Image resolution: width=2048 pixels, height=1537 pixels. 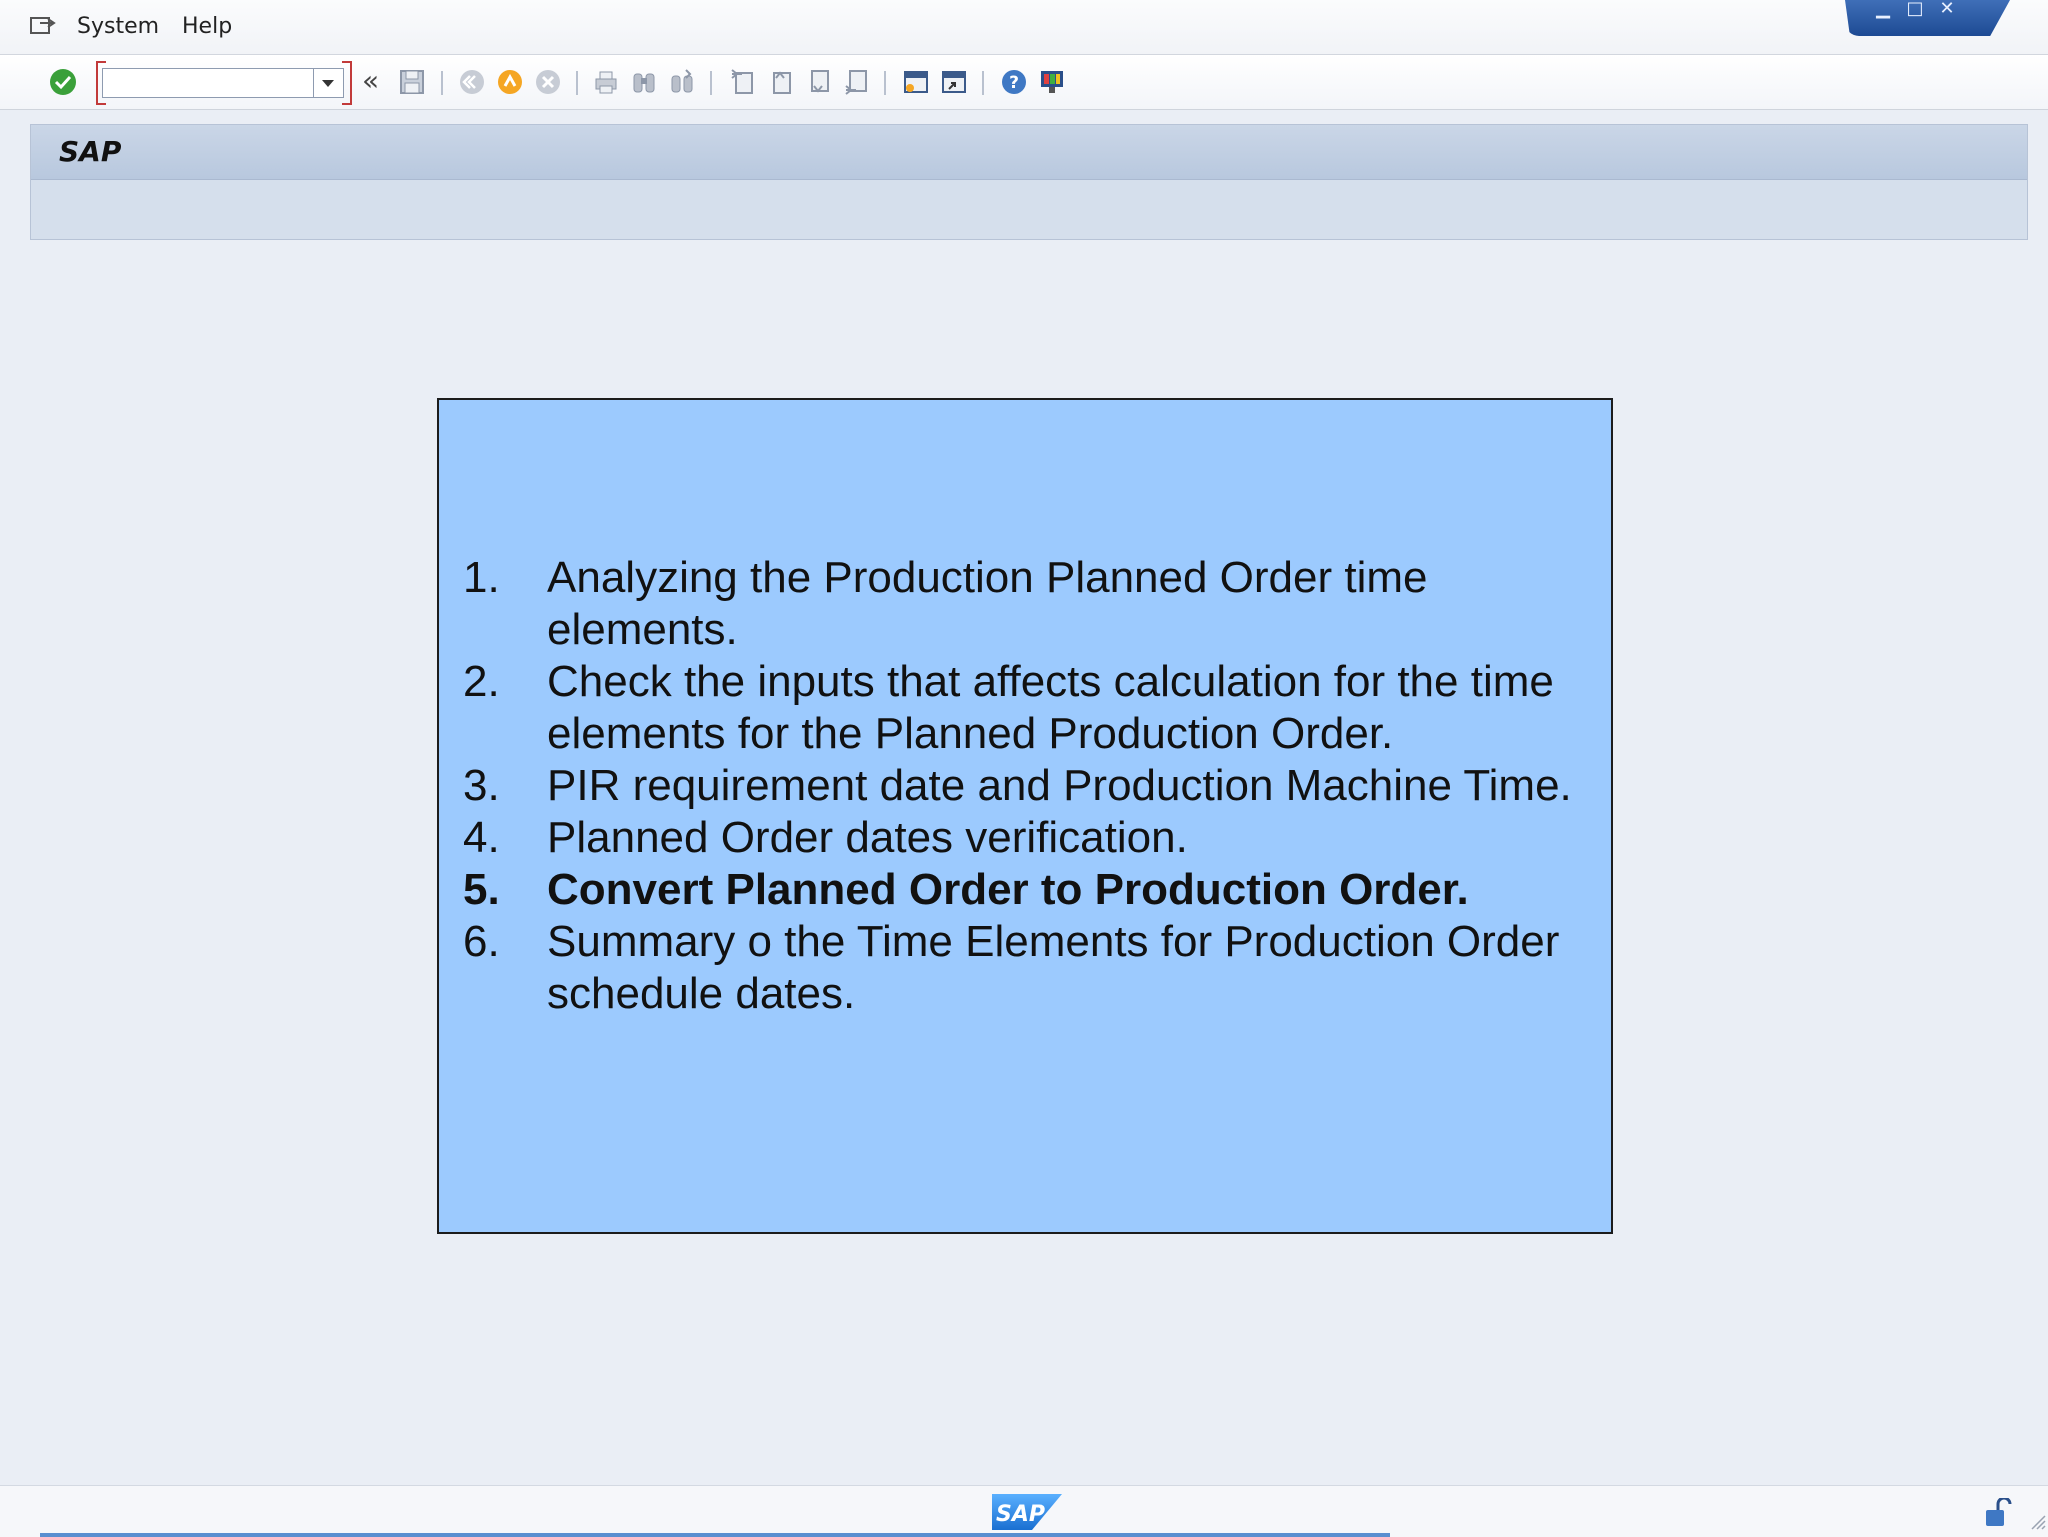 I want to click on maximize-icon: □, so click(x=1915, y=10).